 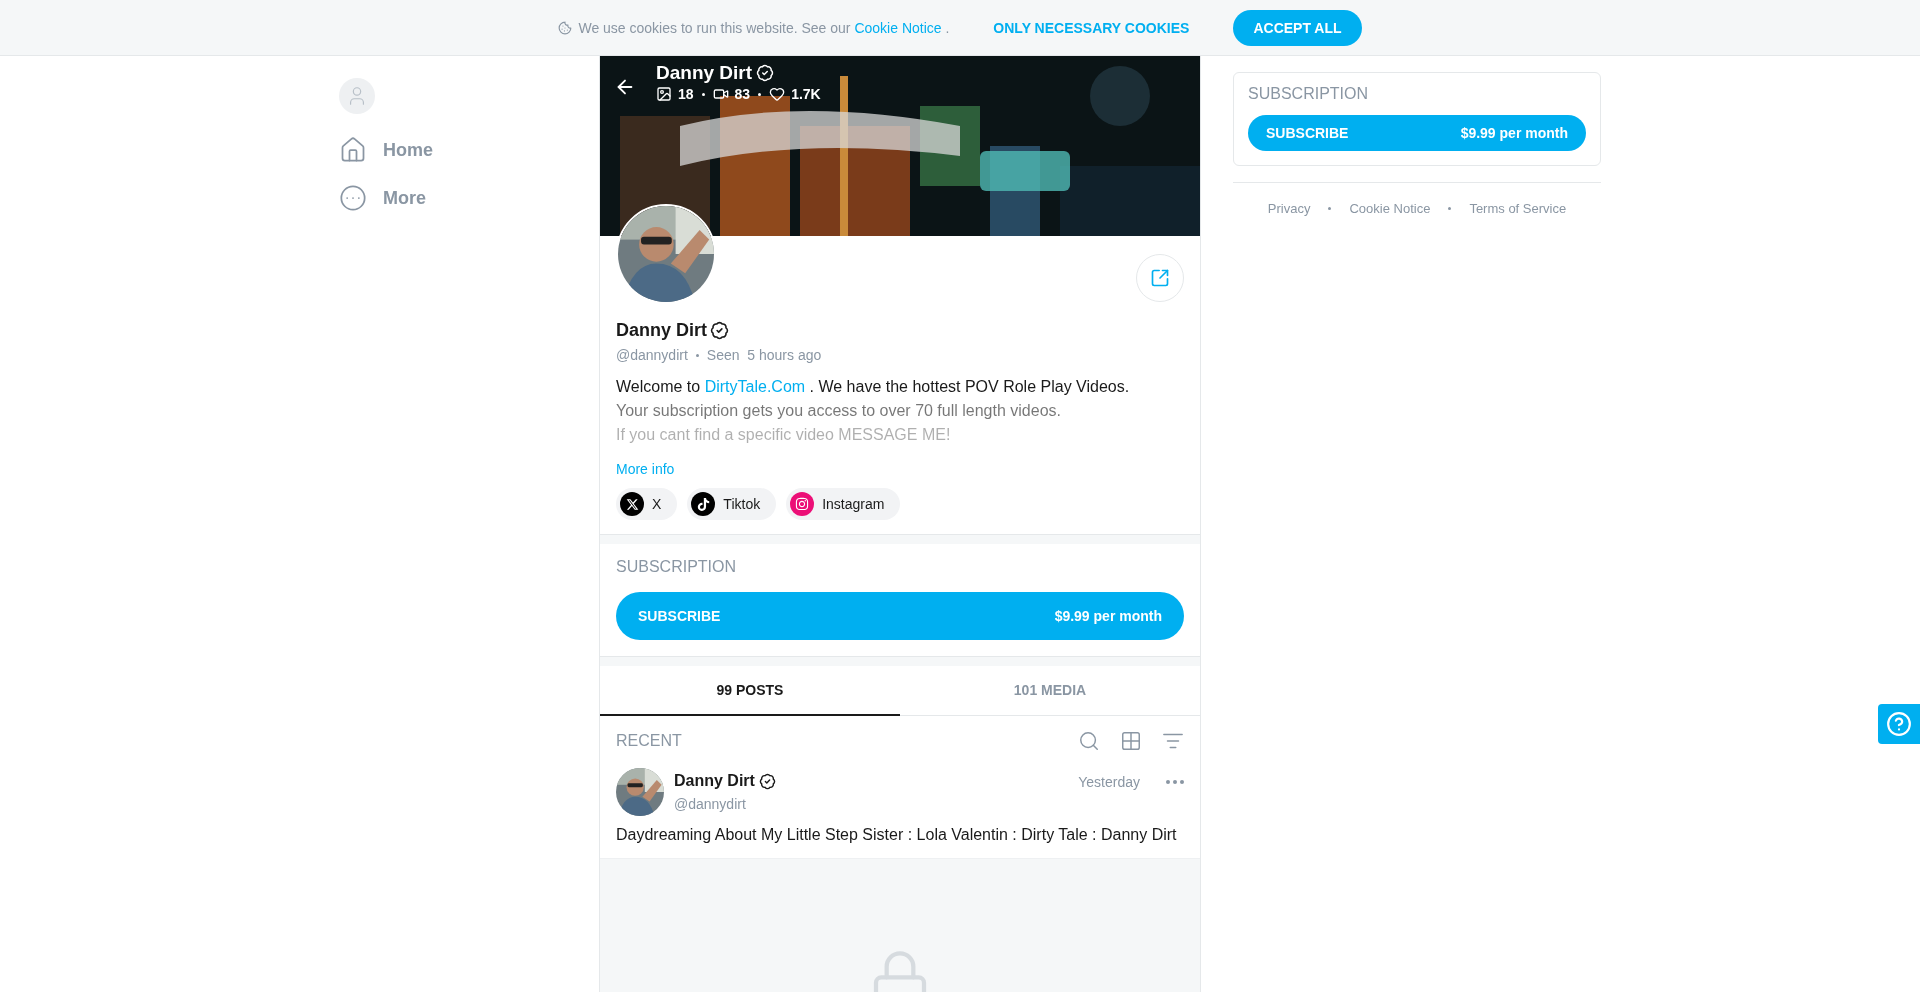 I want to click on sidebar-item: Home, so click(x=469, y=150).